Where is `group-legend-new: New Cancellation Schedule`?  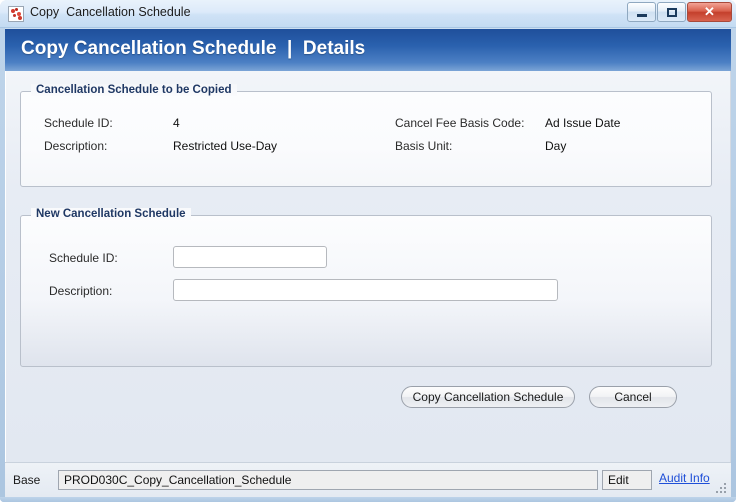 group-legend-new: New Cancellation Schedule is located at coordinates (111, 214).